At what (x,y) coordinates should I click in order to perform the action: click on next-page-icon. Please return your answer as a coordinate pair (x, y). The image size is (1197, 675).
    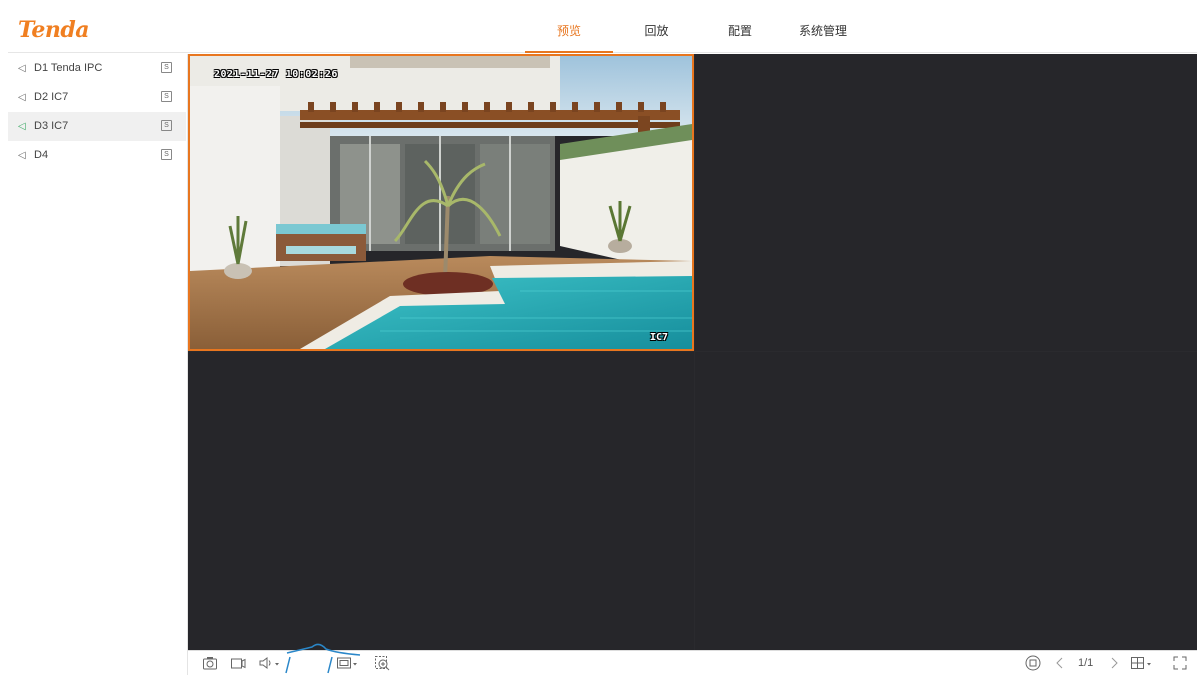
    Looking at the image, I should click on (1114, 663).